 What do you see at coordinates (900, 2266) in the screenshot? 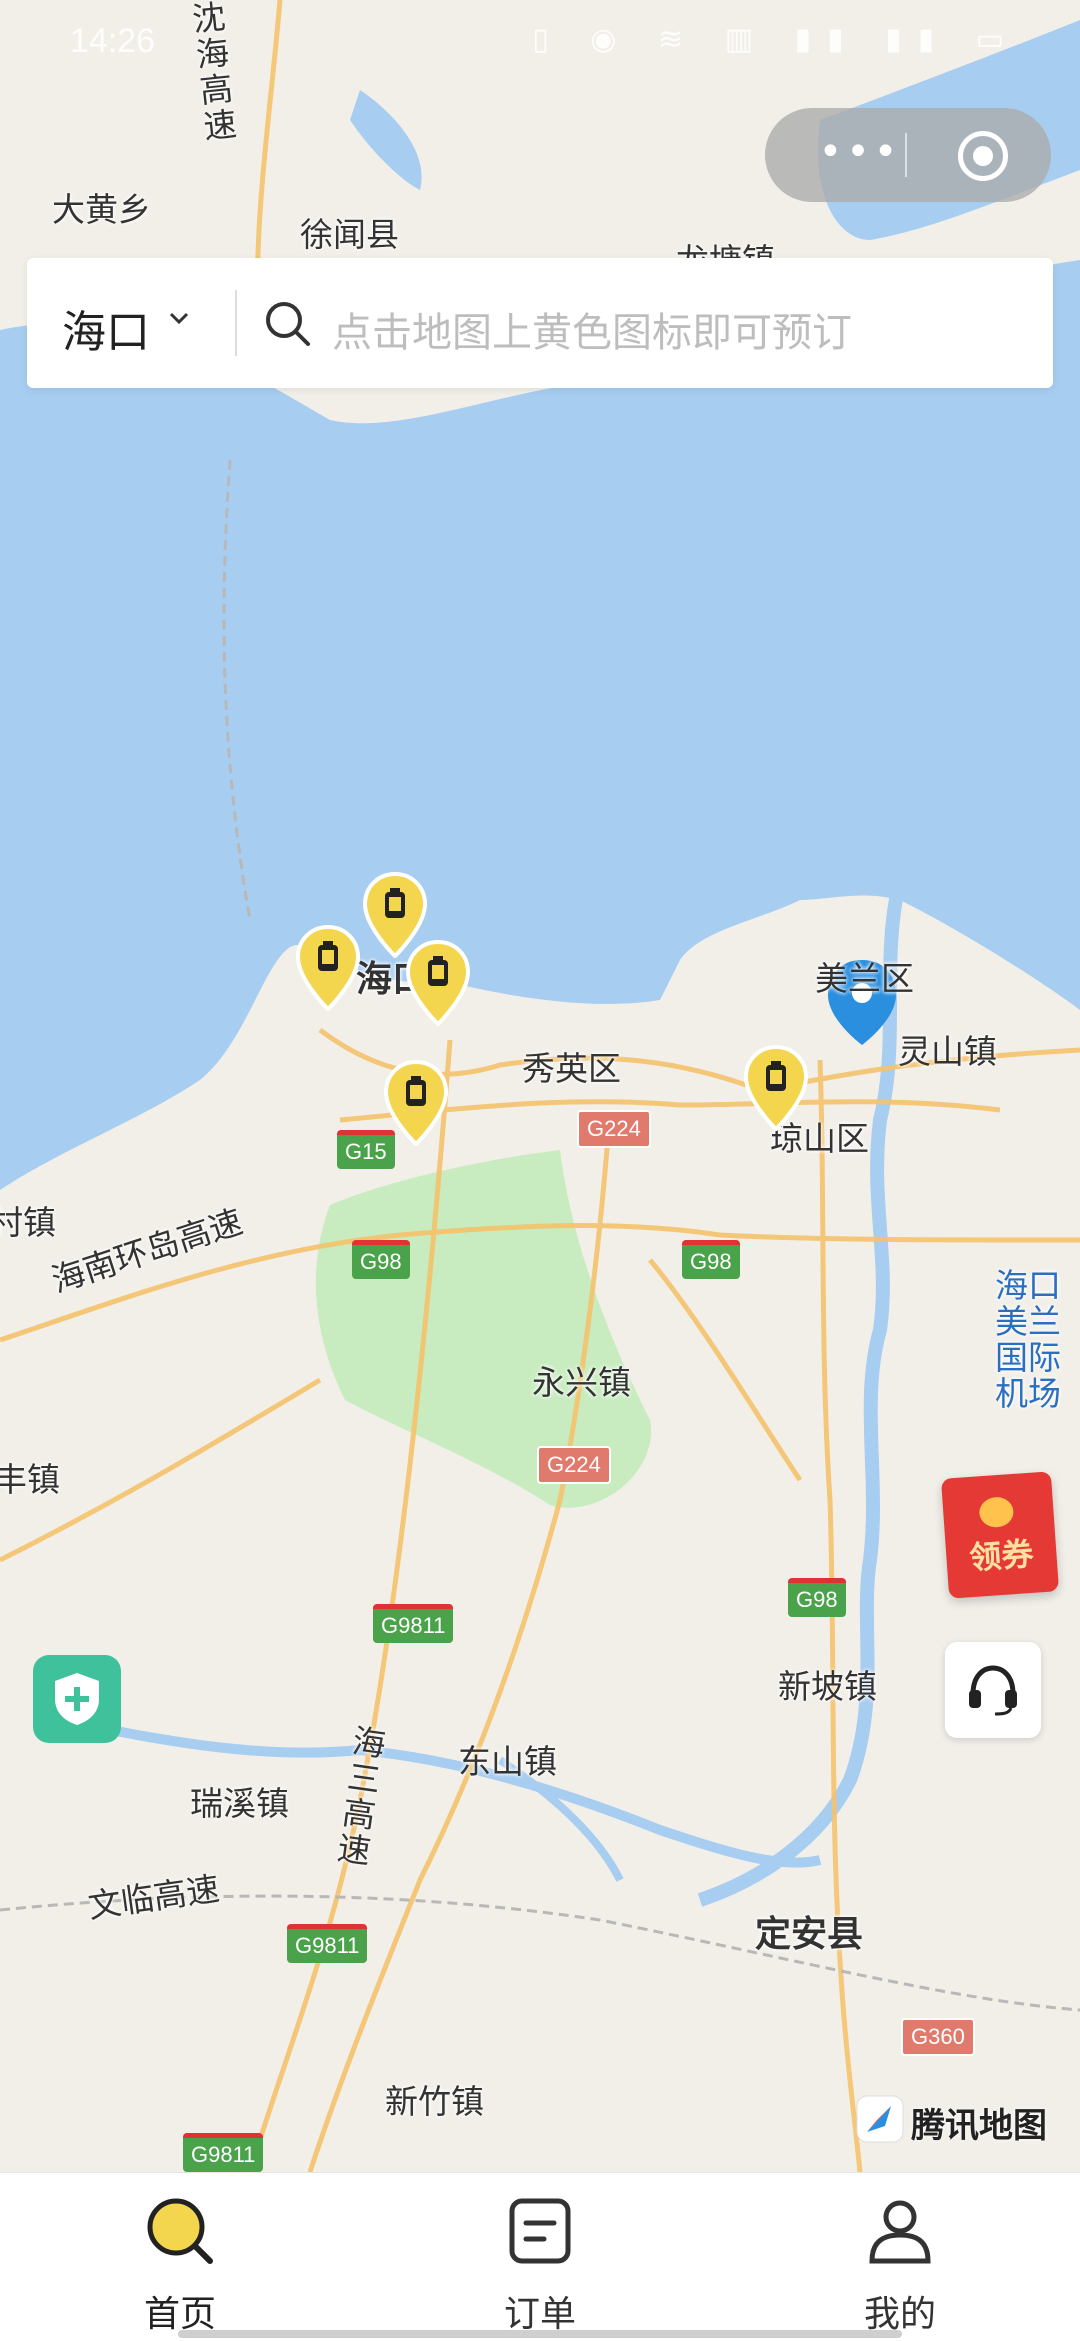
I see `tab-profile: 我的` at bounding box center [900, 2266].